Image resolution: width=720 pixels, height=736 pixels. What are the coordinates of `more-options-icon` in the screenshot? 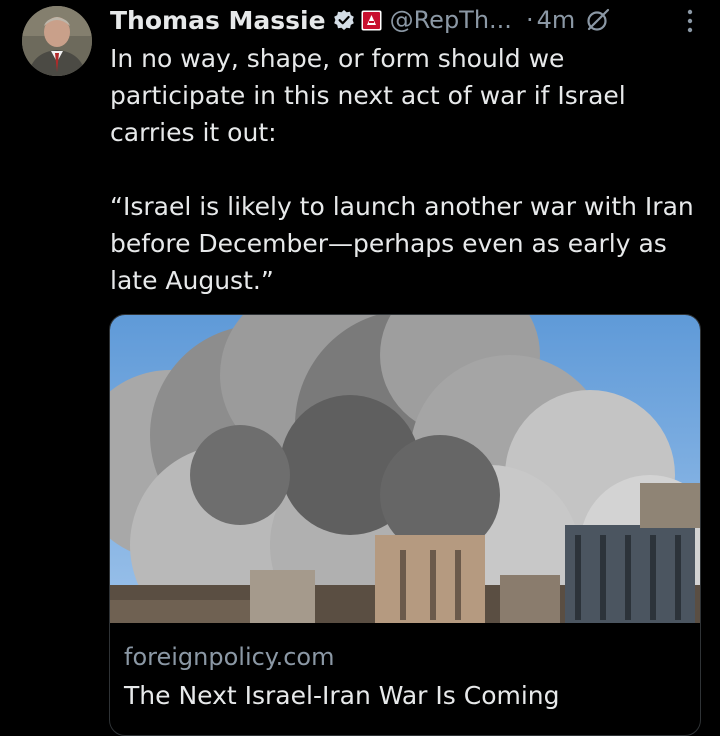 It's located at (690, 21).